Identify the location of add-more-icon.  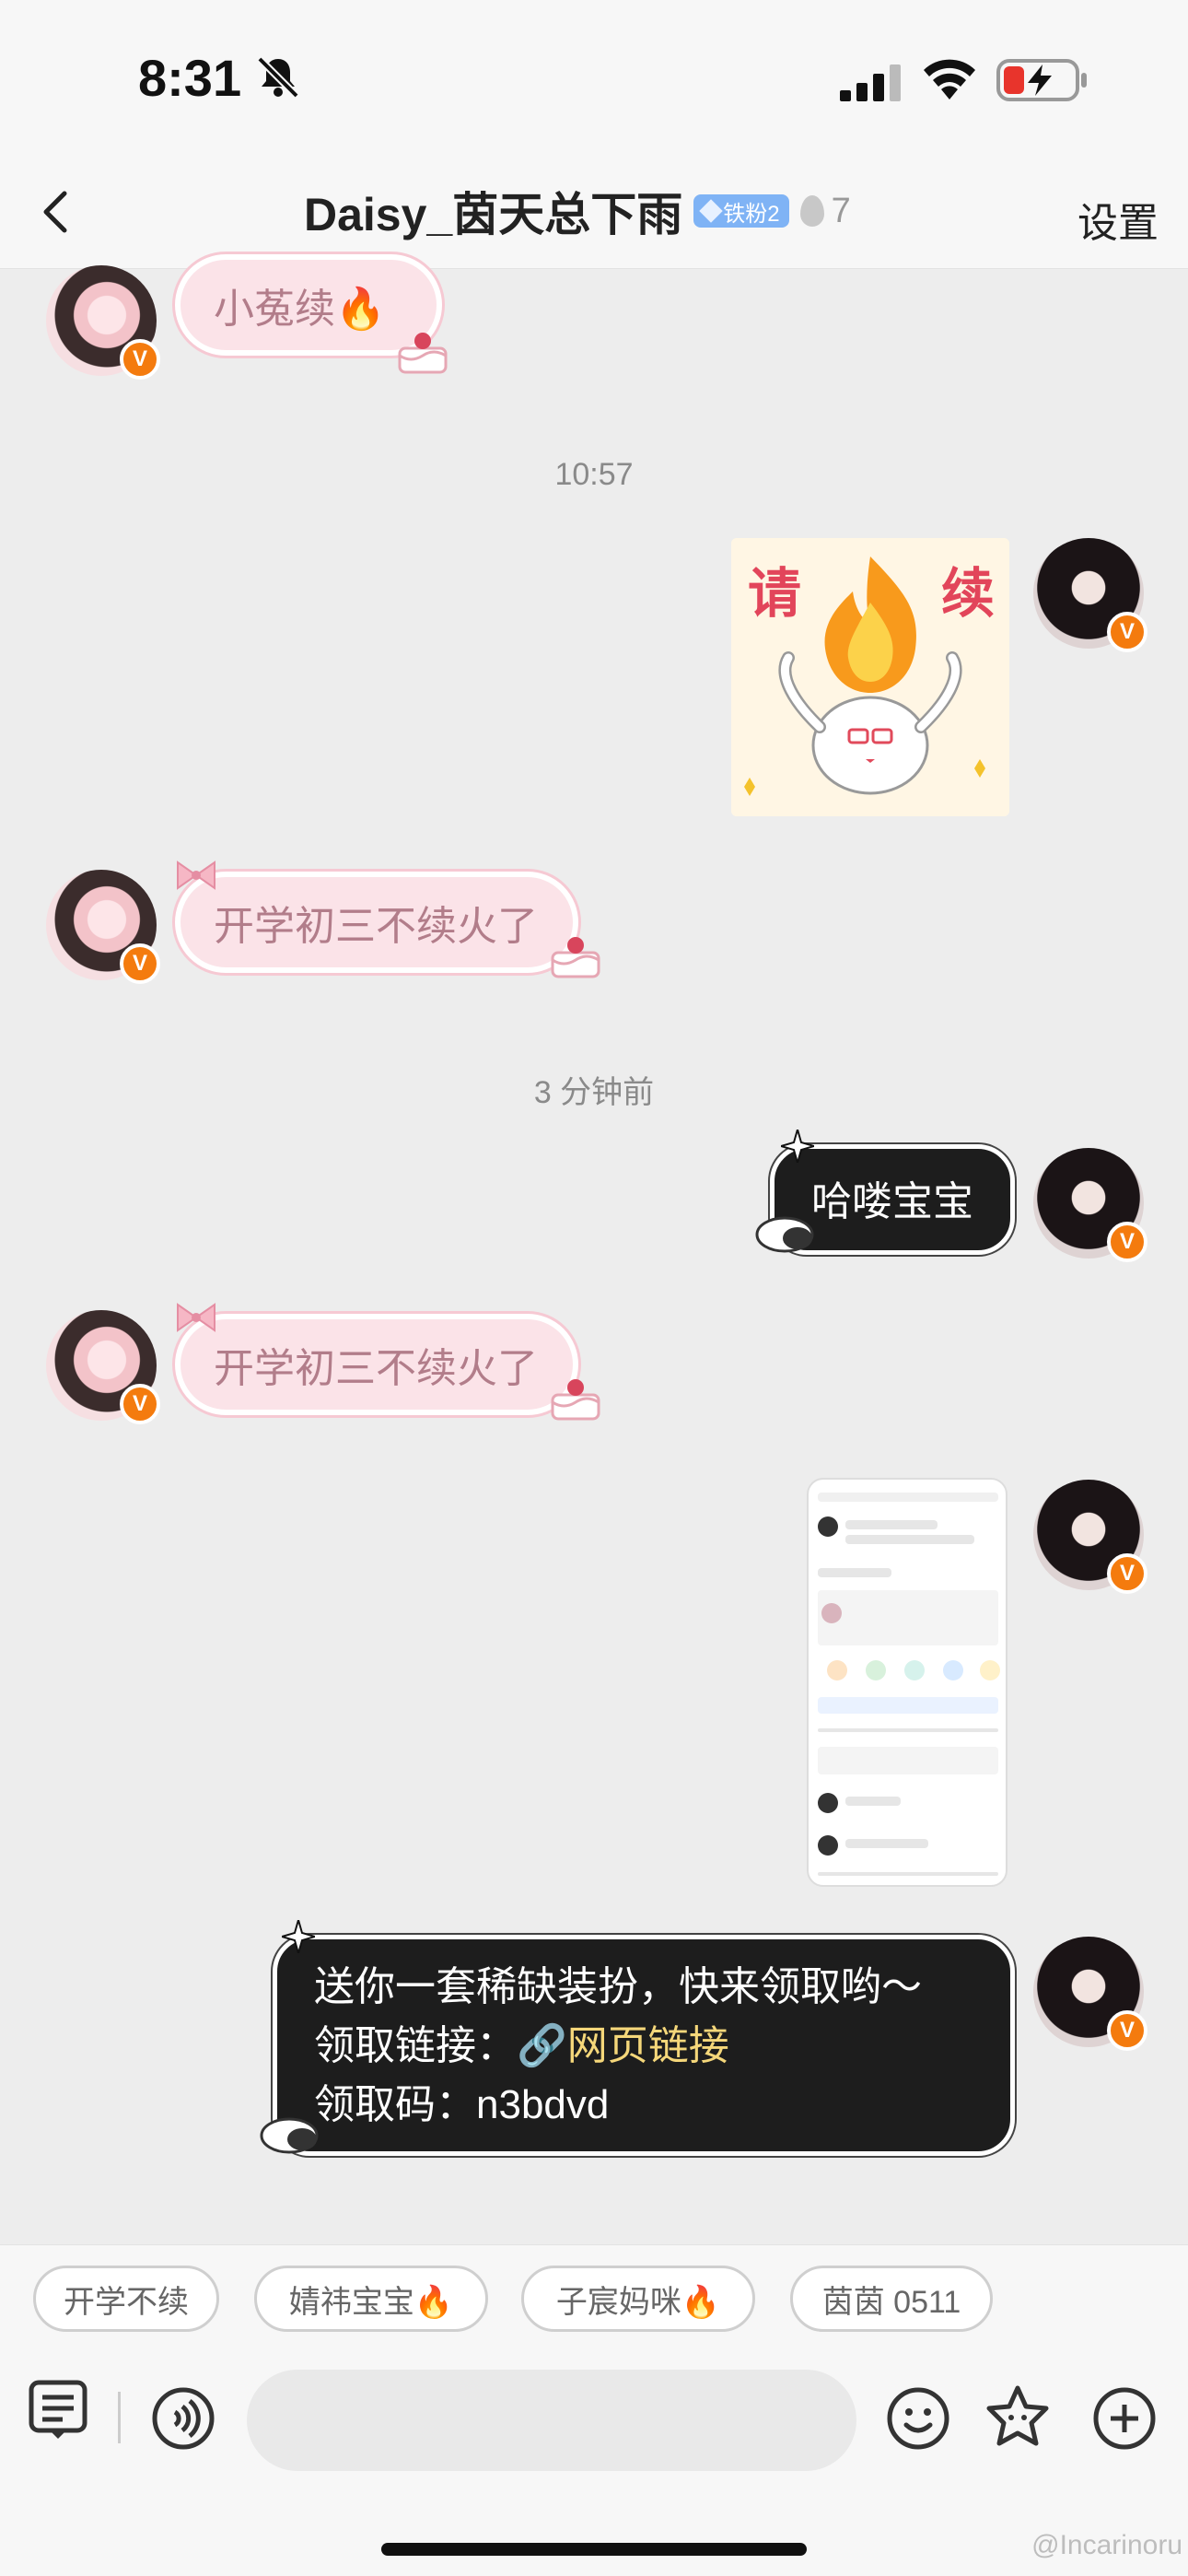
(1125, 2418).